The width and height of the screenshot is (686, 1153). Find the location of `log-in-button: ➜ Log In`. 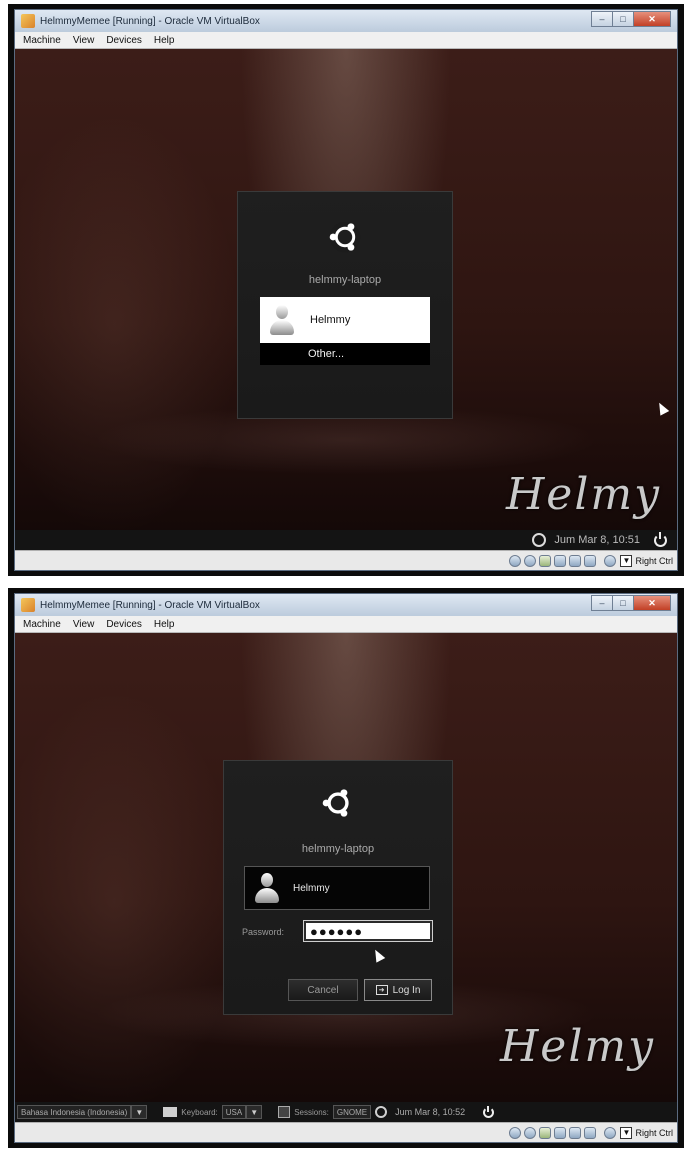

log-in-button: ➜ Log In is located at coordinates (398, 990).